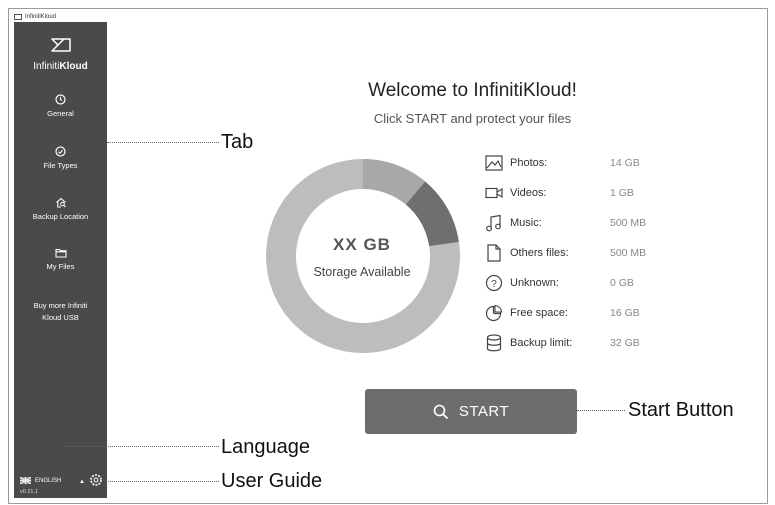 Image resolution: width=775 pixels, height=505 pixels. Describe the element at coordinates (494, 253) in the screenshot. I see `document-icon` at that location.